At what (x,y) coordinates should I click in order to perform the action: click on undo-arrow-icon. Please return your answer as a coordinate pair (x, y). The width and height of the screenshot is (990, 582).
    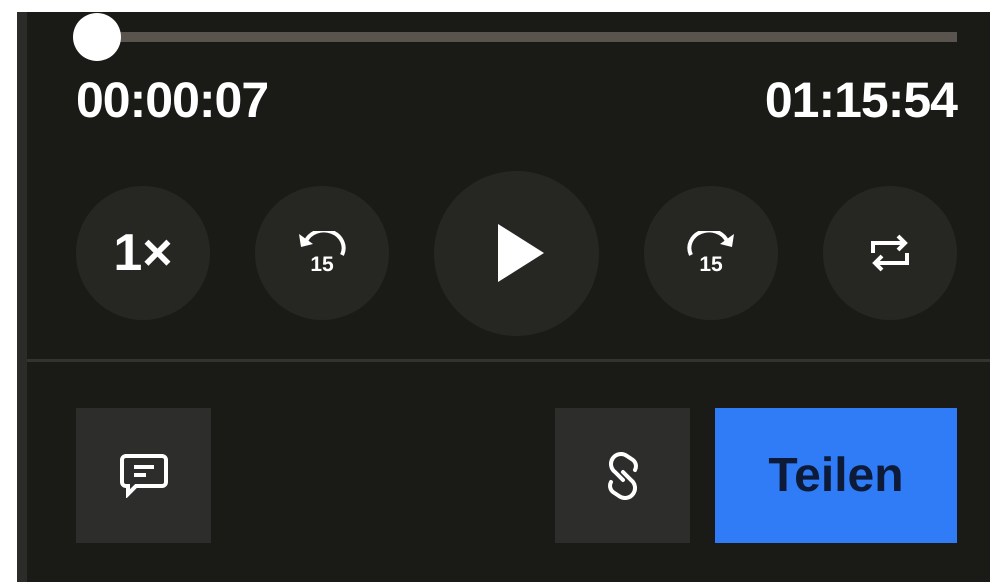
    Looking at the image, I should click on (322, 244).